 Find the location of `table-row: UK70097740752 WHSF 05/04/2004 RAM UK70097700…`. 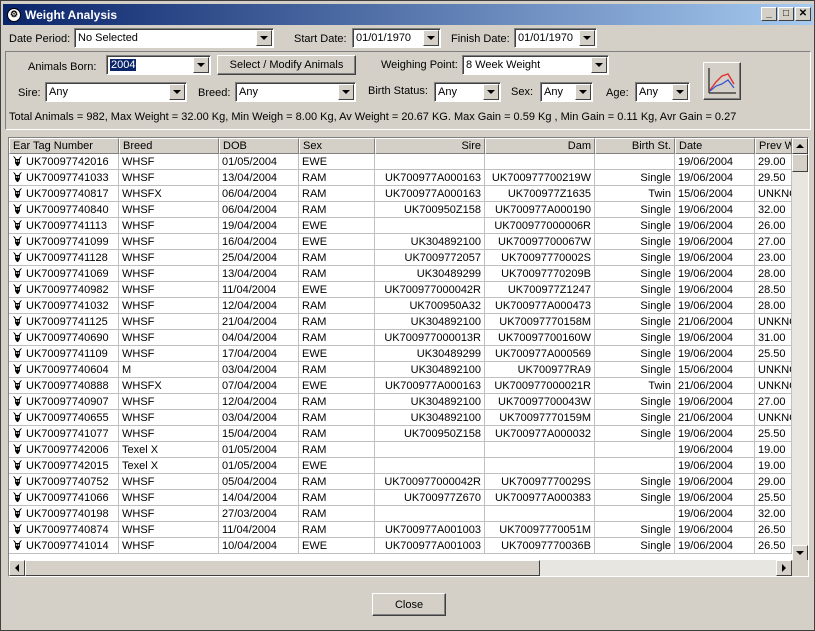

table-row: UK70097740752 WHSF 05/04/2004 RAM UK70097700… is located at coordinates (400, 482).